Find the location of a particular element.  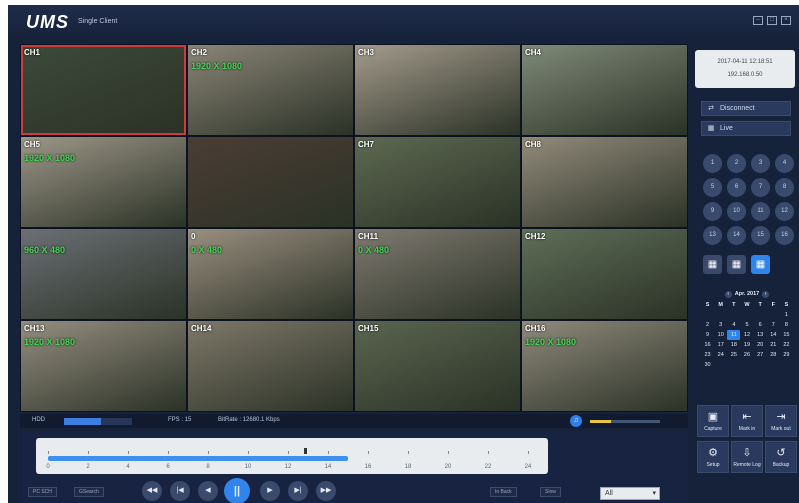

camera-tile: CH1 is located at coordinates (103, 90).